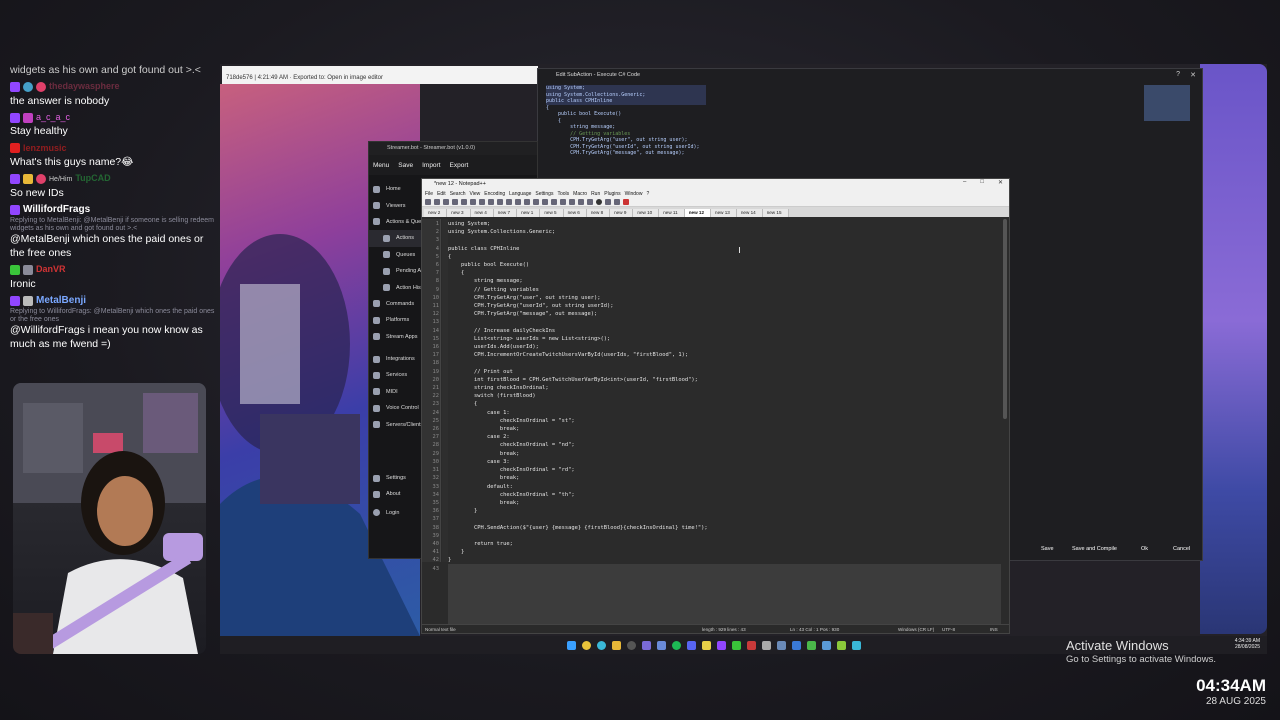  I want to click on menu-tools: Tools, so click(563, 194).